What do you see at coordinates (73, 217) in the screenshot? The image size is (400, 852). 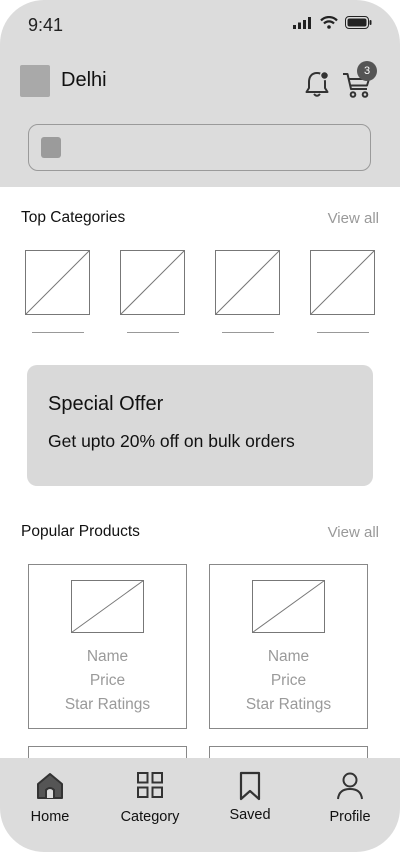 I see `top-categories-title: Top Categories` at bounding box center [73, 217].